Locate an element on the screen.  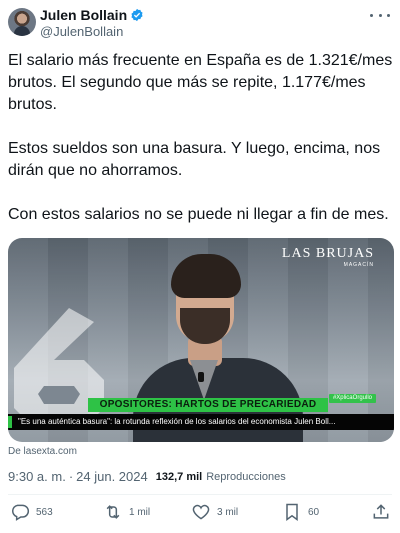
share-icon is located at coordinates (381, 511).